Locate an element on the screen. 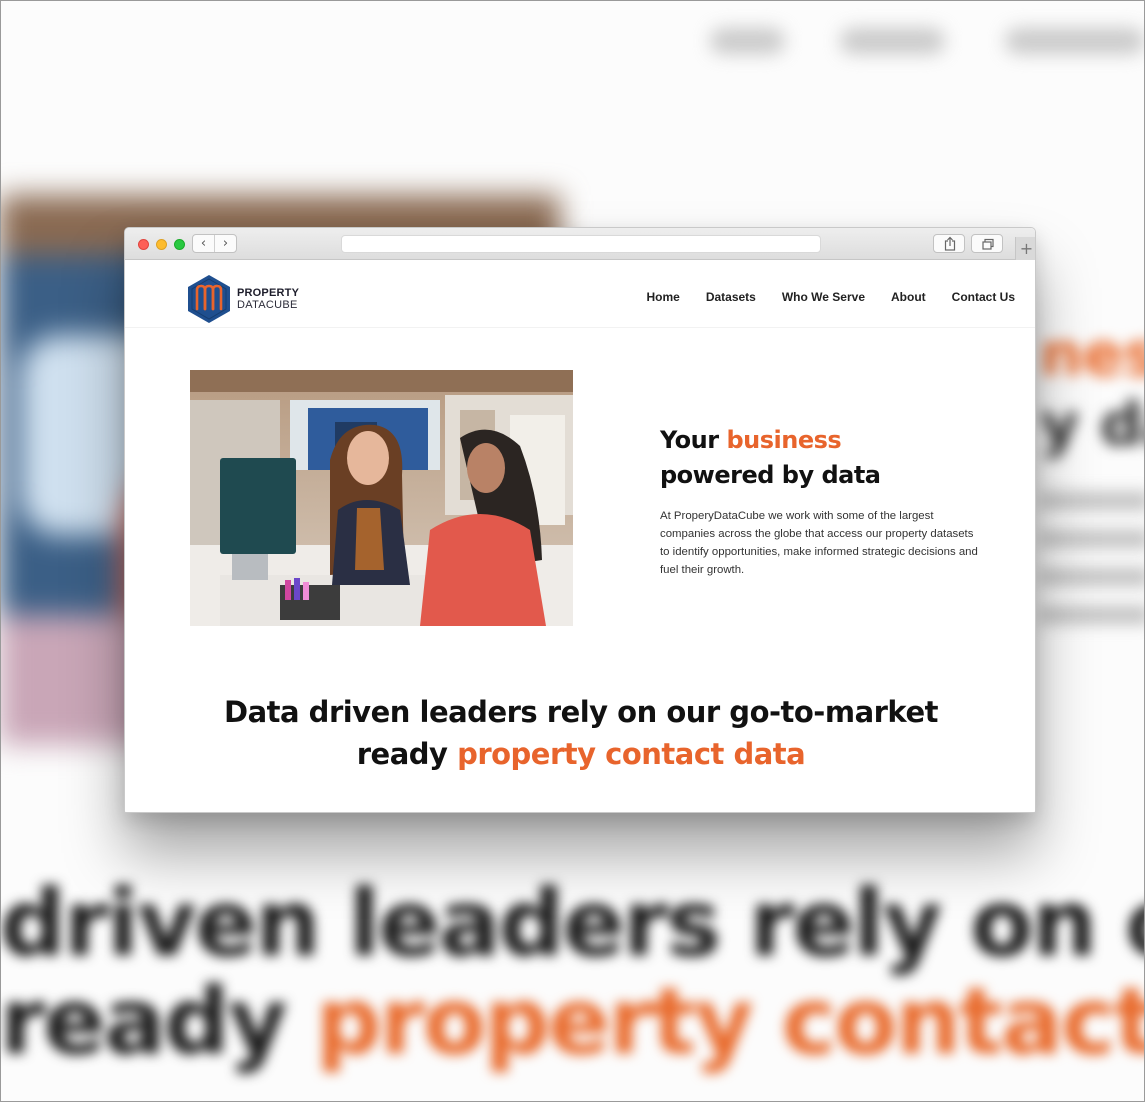 Image resolution: width=1145 pixels, height=1102 pixels. nav-home: Home is located at coordinates (662, 297).